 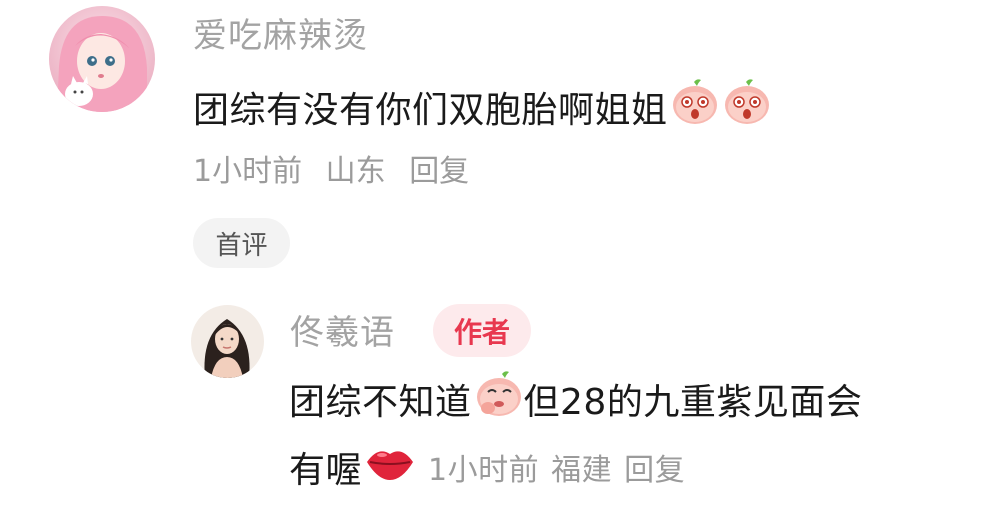 What do you see at coordinates (326, 470) in the screenshot?
I see `reply-text-part3: 有喔` at bounding box center [326, 470].